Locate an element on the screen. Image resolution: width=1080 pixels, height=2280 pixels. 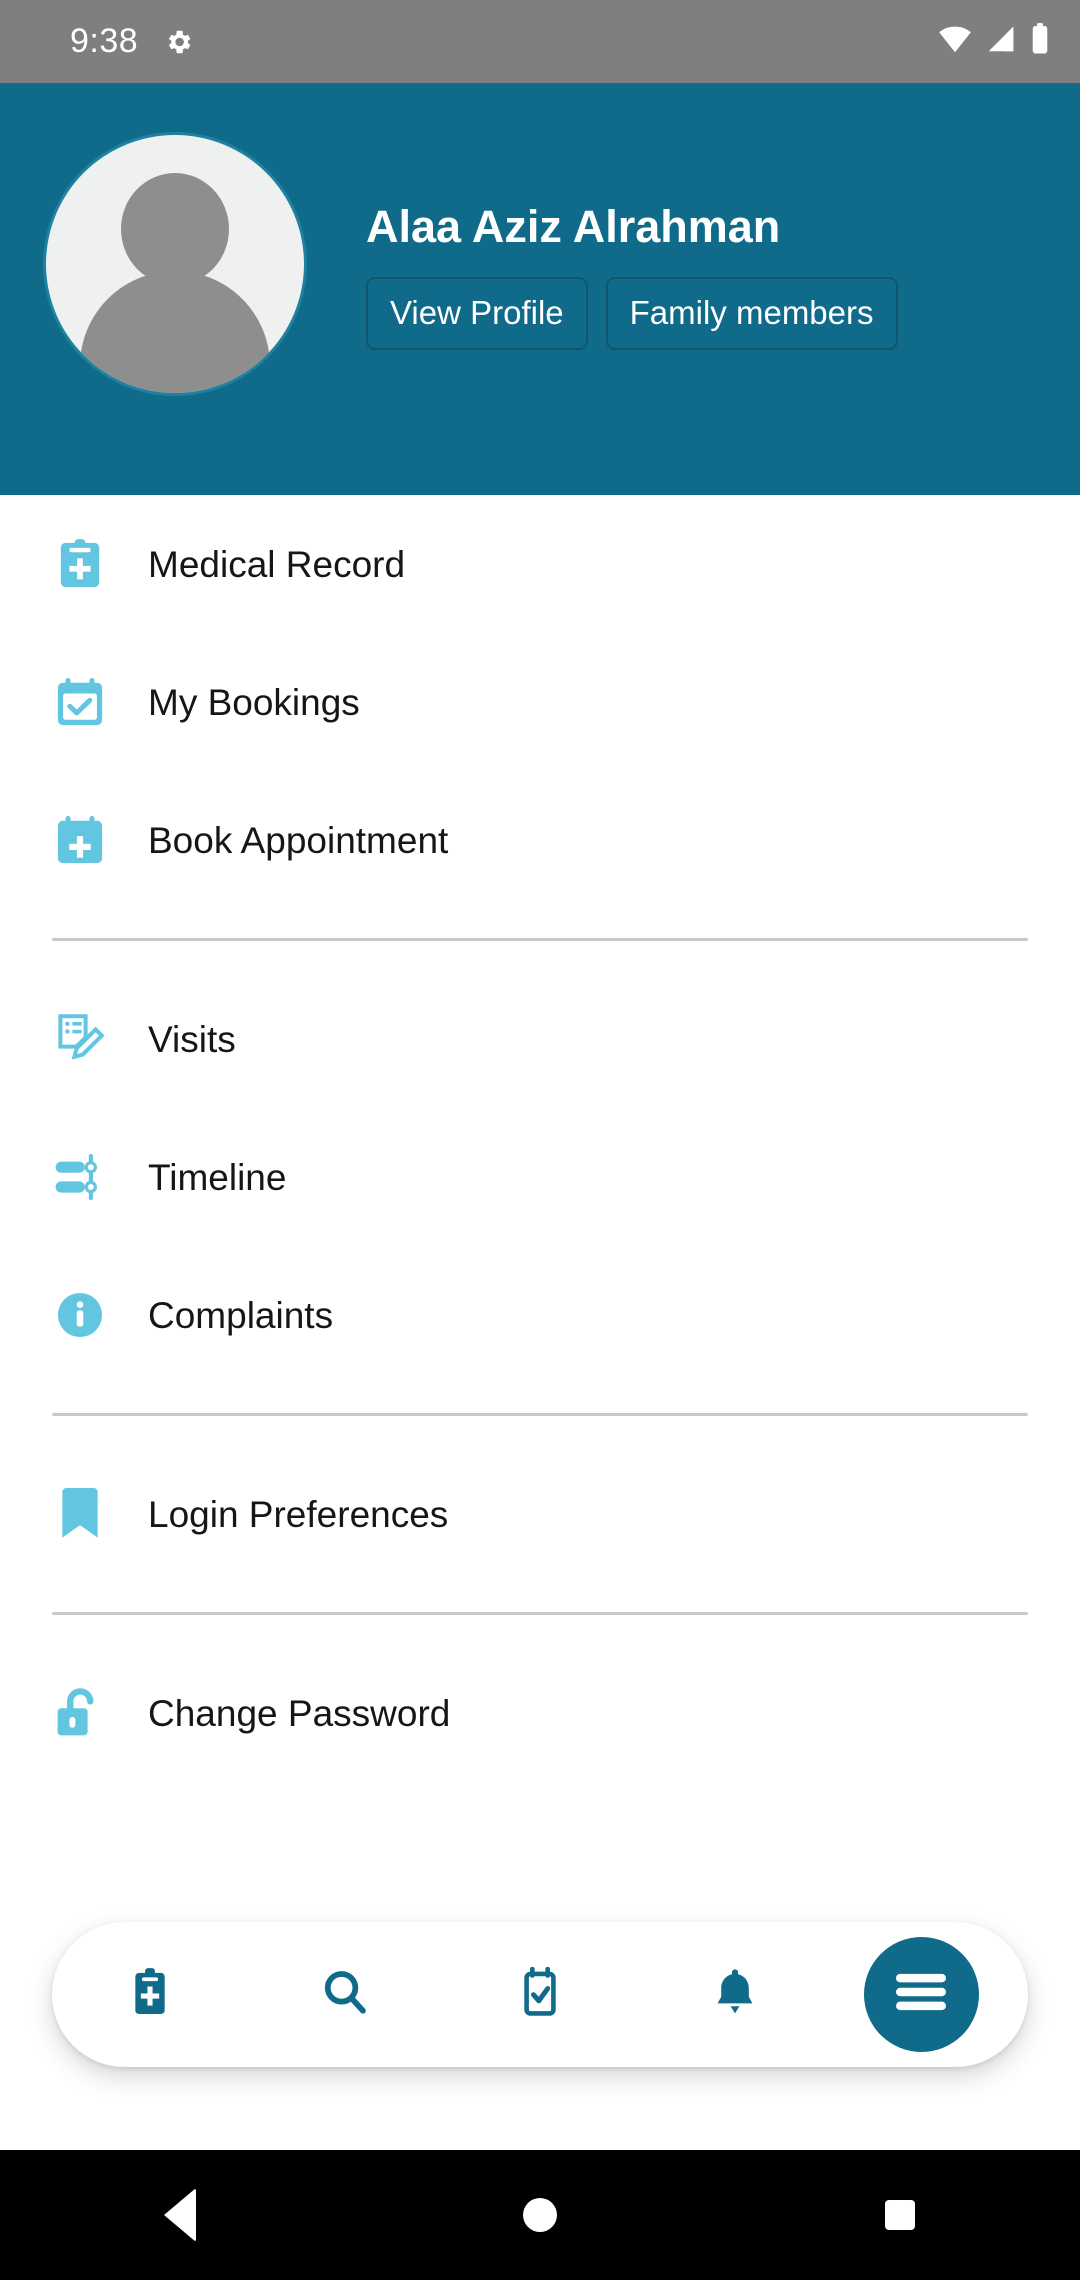
nav-bookings is located at coordinates (539, 1994).